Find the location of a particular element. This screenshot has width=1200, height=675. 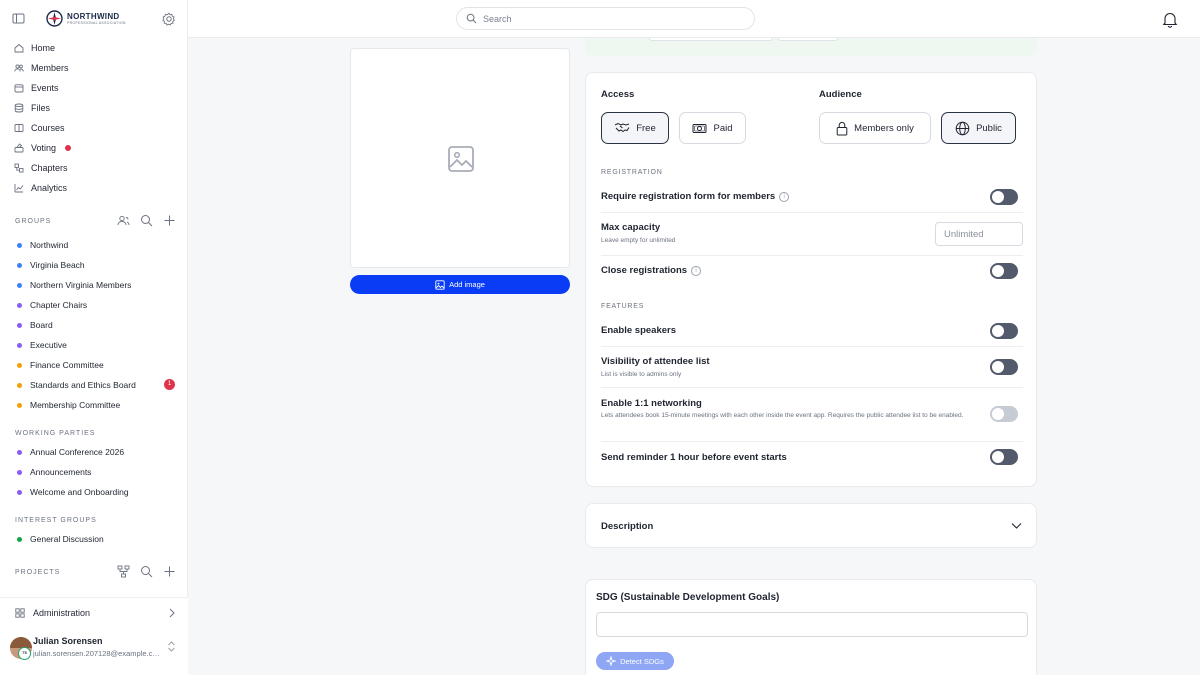

reminder-toggle is located at coordinates (1004, 457).